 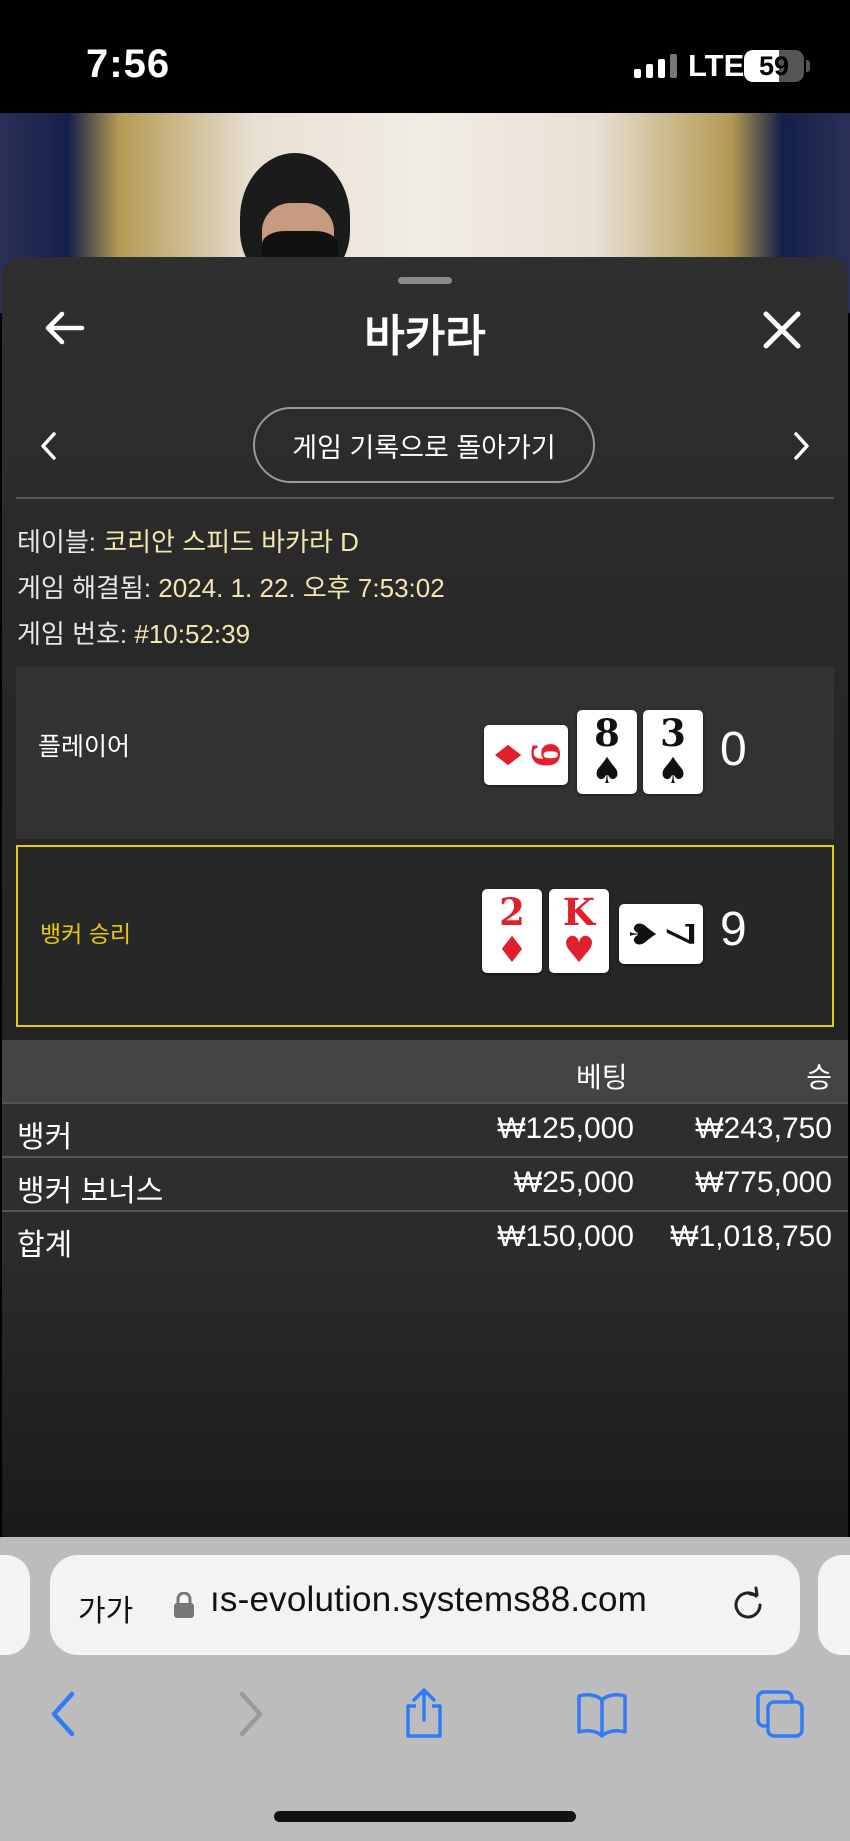 What do you see at coordinates (425, 1816) in the screenshot?
I see `home-indicator` at bounding box center [425, 1816].